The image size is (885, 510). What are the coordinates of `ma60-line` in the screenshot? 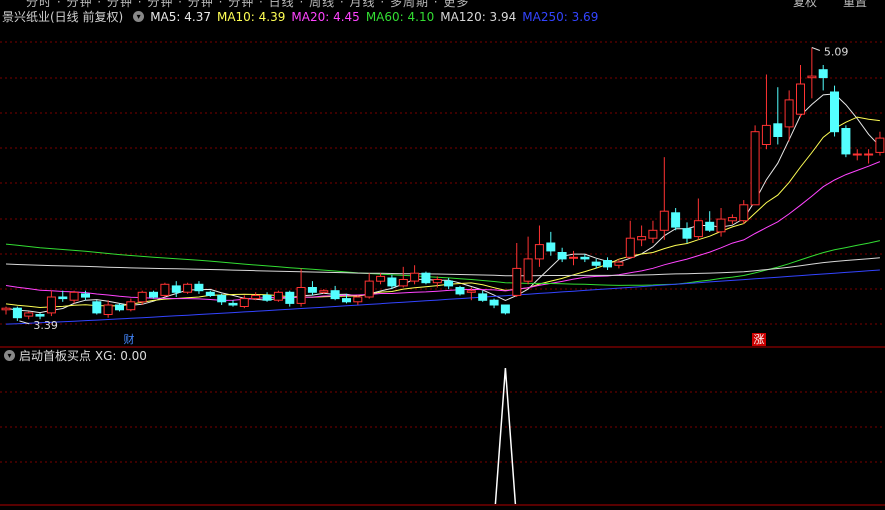 It's located at (443, 263).